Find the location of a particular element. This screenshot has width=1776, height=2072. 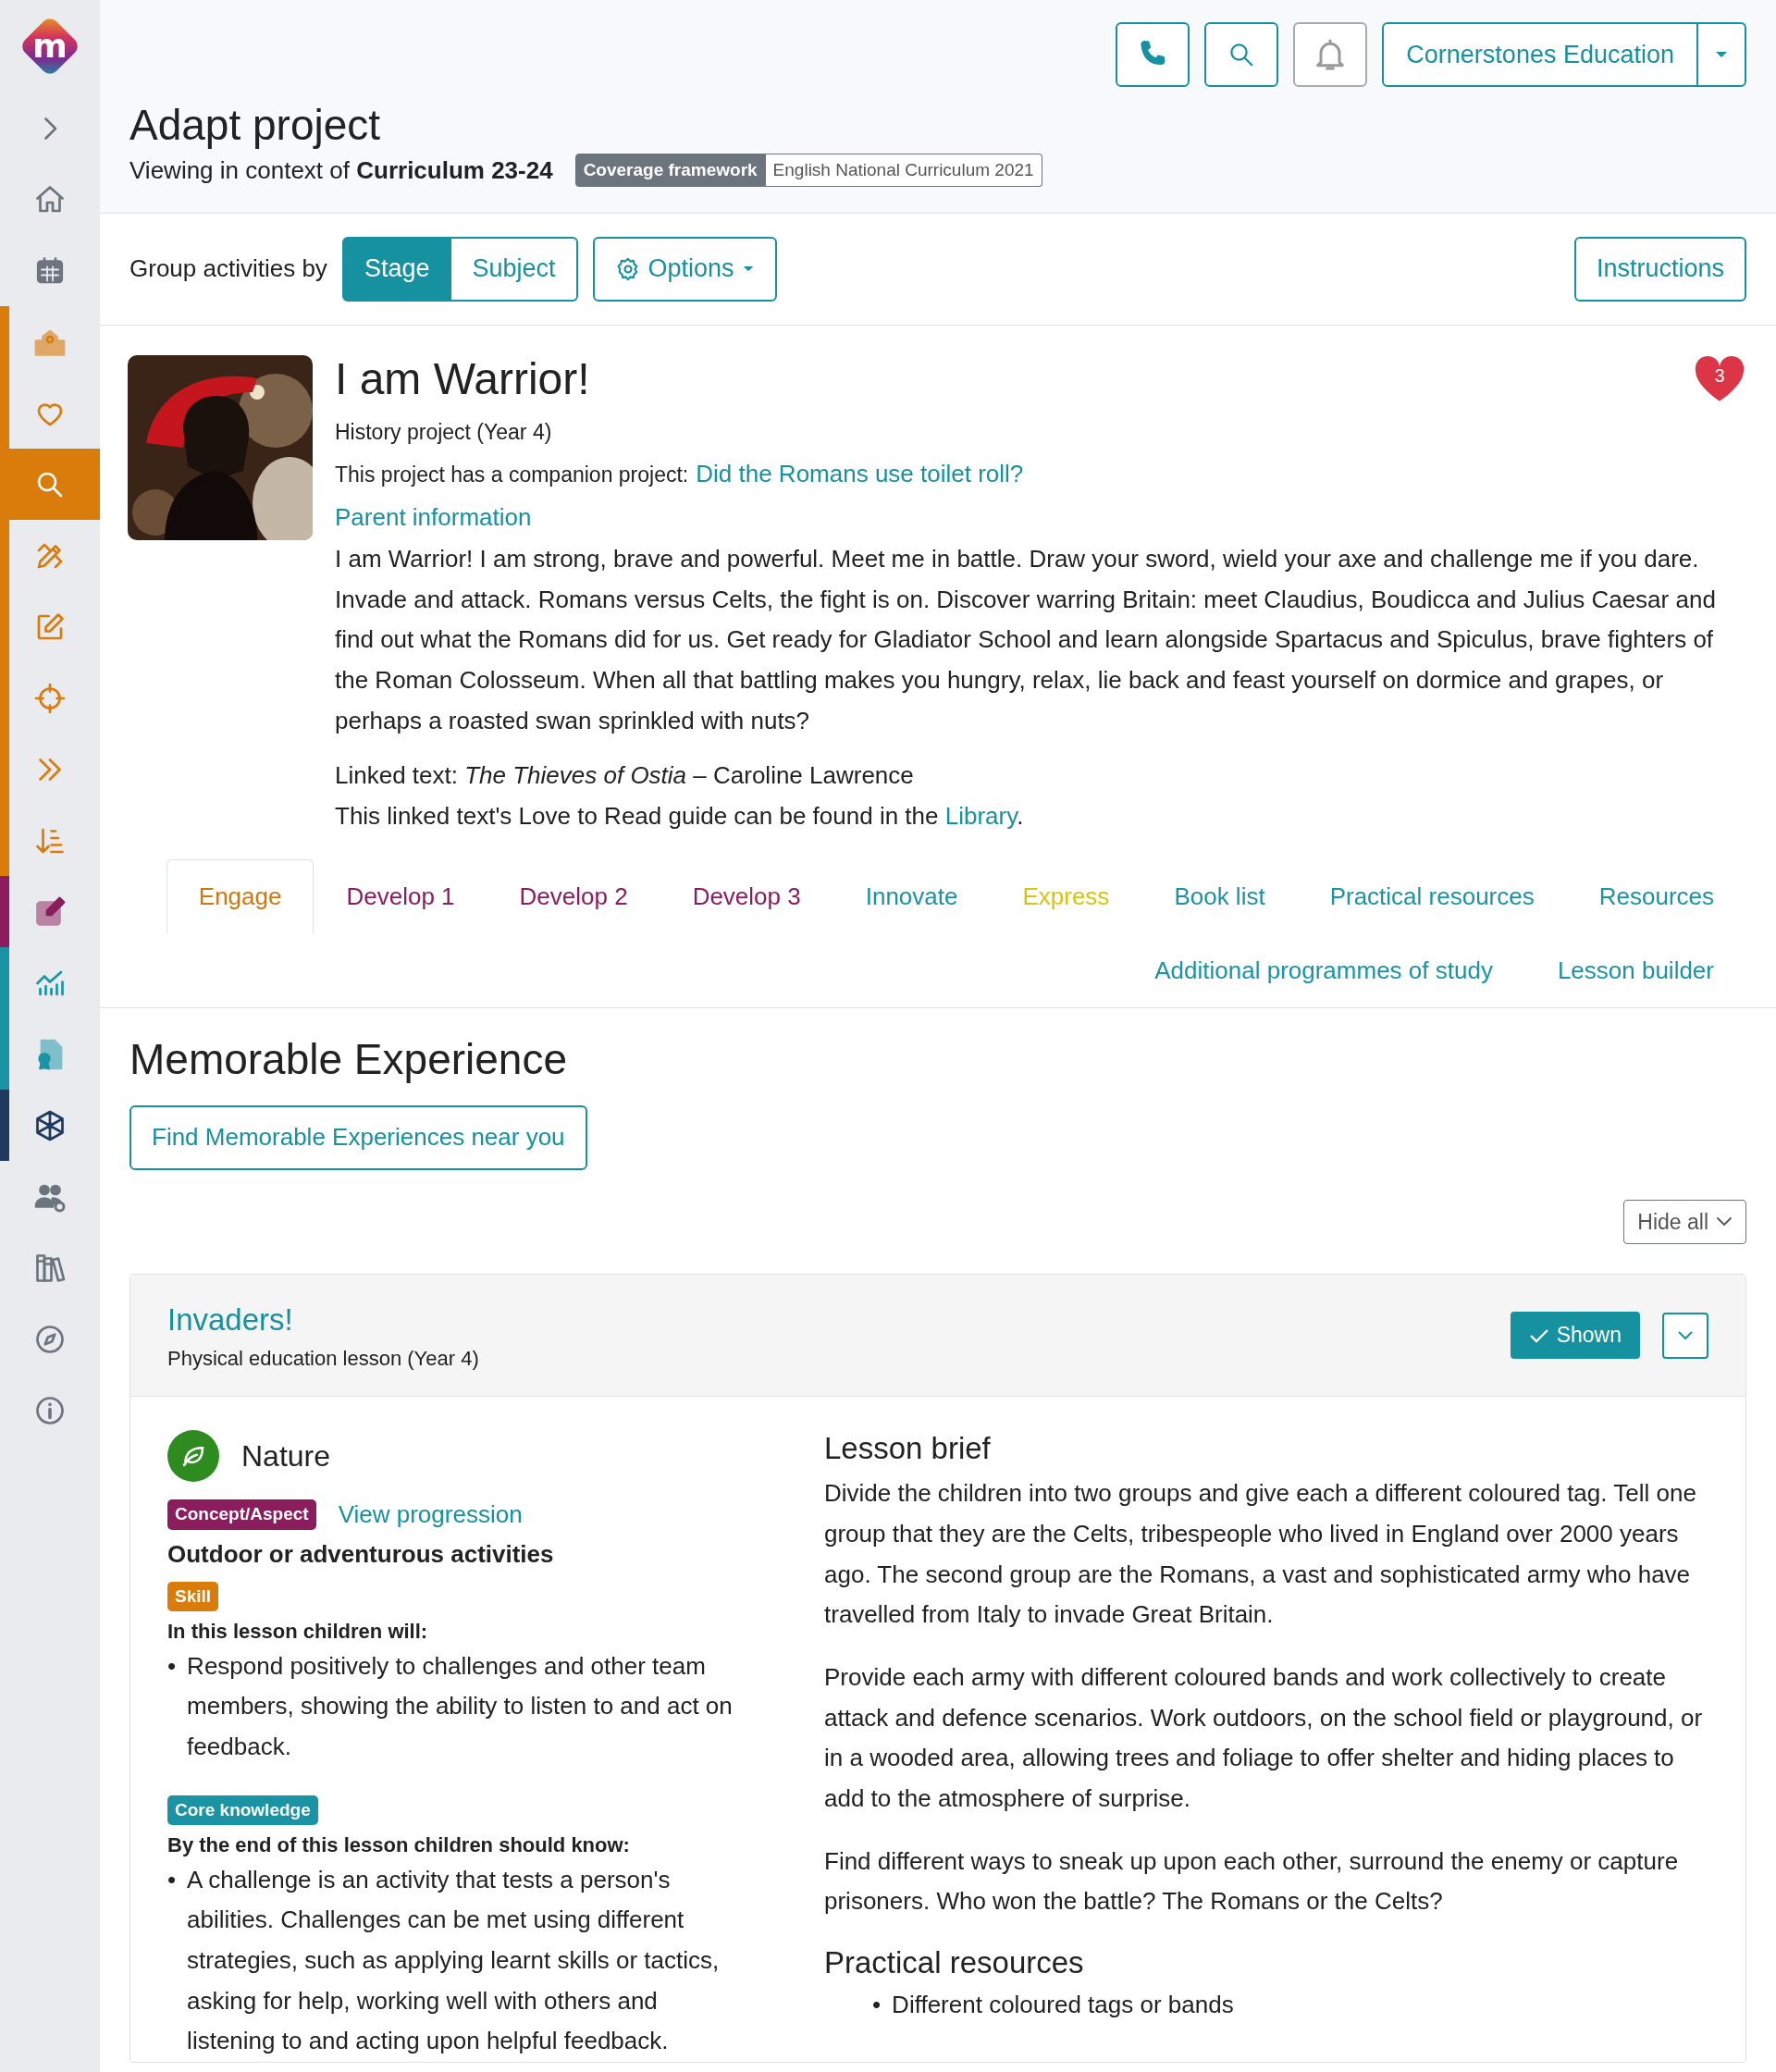

group-option: Stage is located at coordinates (396, 269).